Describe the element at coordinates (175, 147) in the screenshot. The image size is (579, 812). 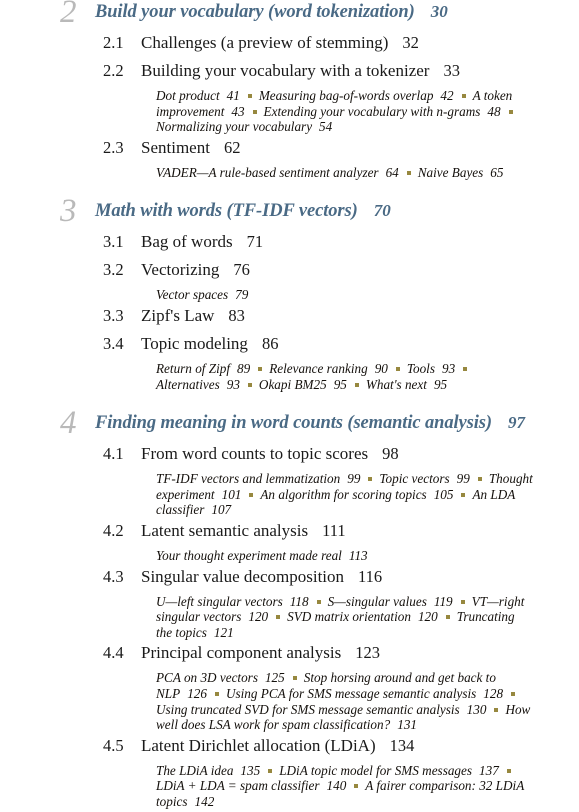
I see `section-title: Sentiment` at that location.